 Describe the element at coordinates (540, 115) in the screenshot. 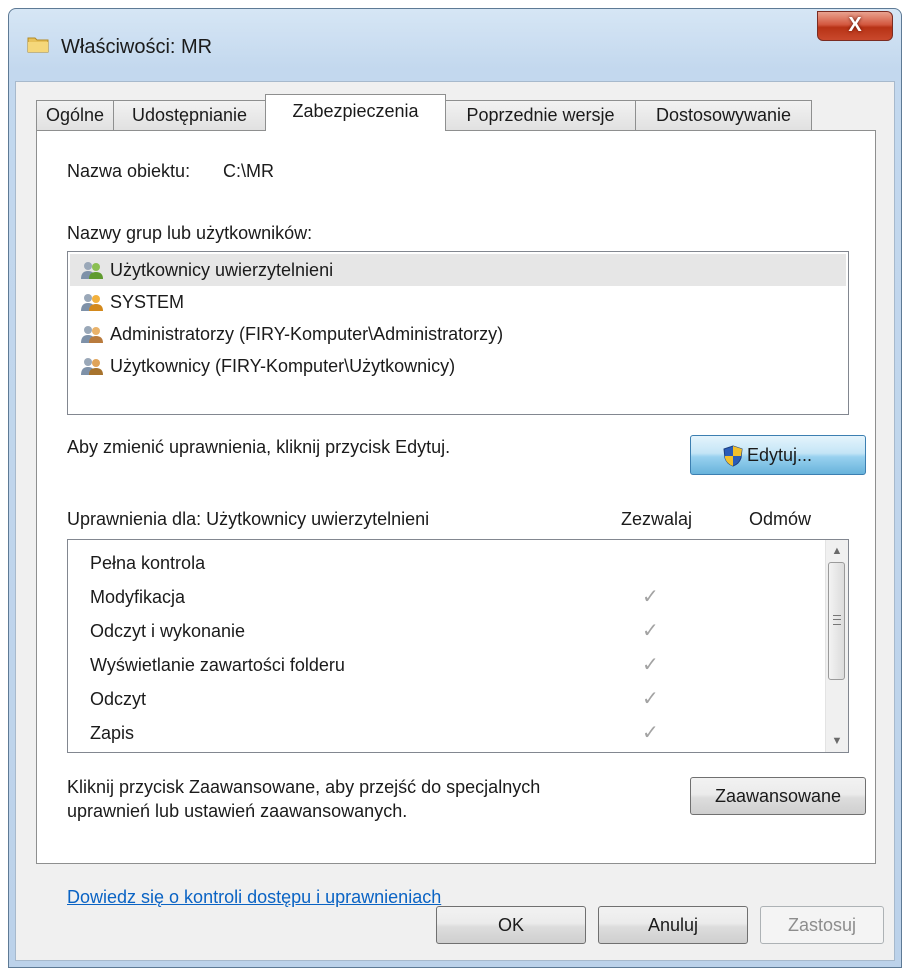

I see `tab-previous-versions: Poprzednie wersje` at that location.